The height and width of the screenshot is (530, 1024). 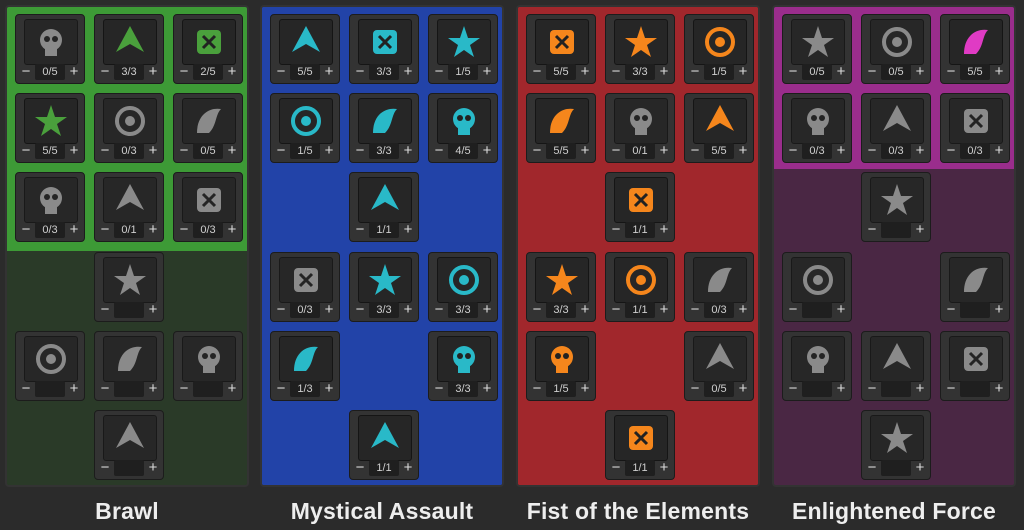 I want to click on spiked-ball-icon, so click(x=130, y=280).